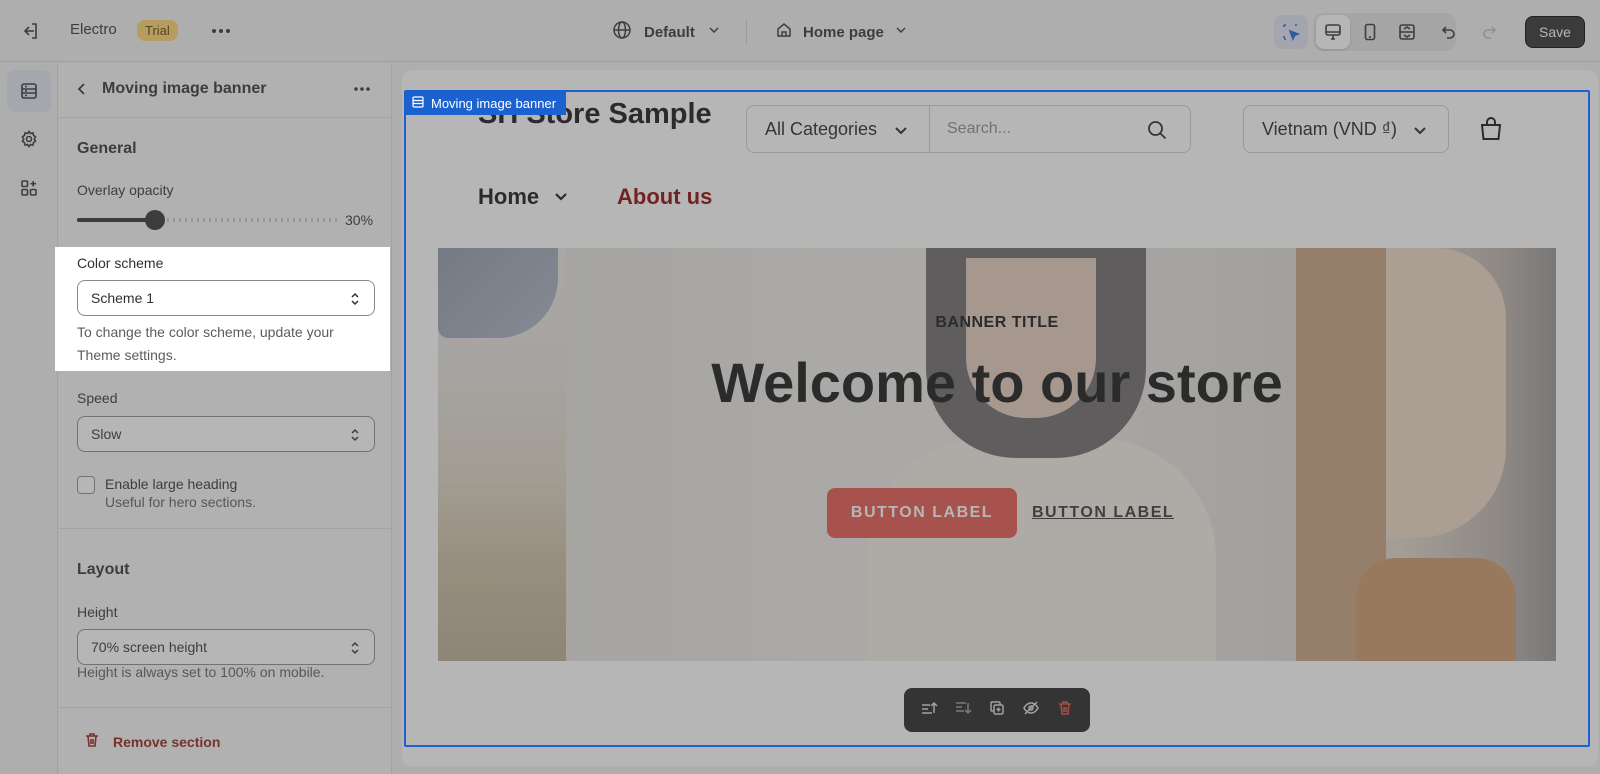 Image resolution: width=1600 pixels, height=774 pixels. I want to click on page-label: Home page, so click(843, 32).